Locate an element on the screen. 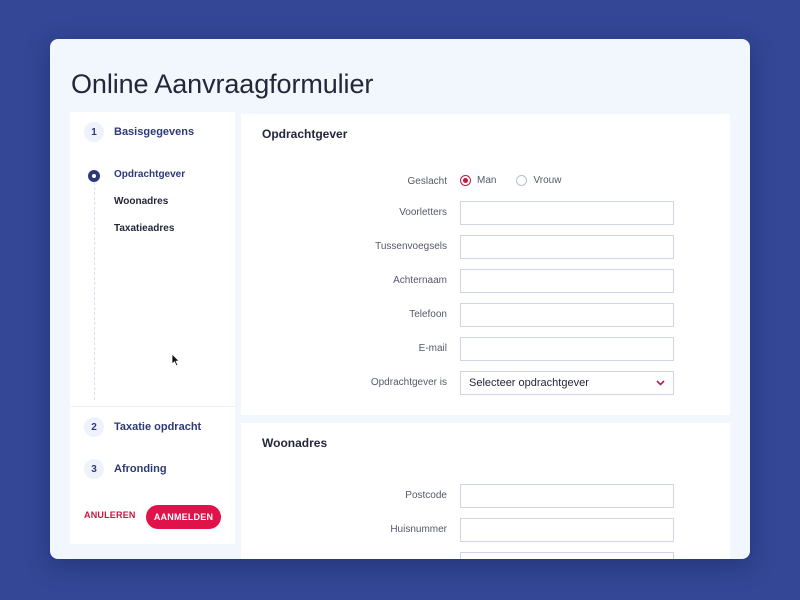 The width and height of the screenshot is (800, 600). step-label: Basisgegevens is located at coordinates (154, 132).